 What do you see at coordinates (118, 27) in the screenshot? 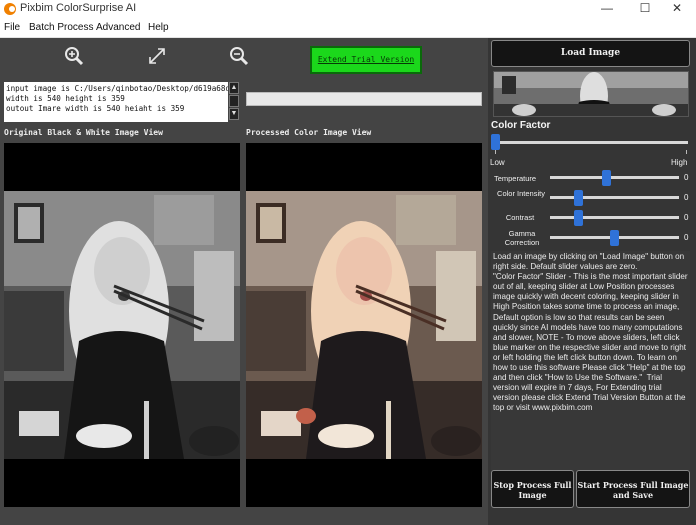
I see `menu-advanced: Advanced` at bounding box center [118, 27].